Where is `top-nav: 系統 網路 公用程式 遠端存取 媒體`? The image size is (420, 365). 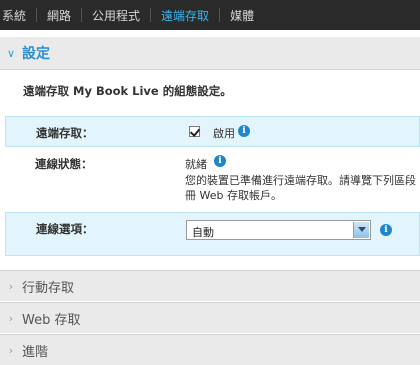
top-nav: 系統 網路 公用程式 遠端存取 媒體 is located at coordinates (210, 15).